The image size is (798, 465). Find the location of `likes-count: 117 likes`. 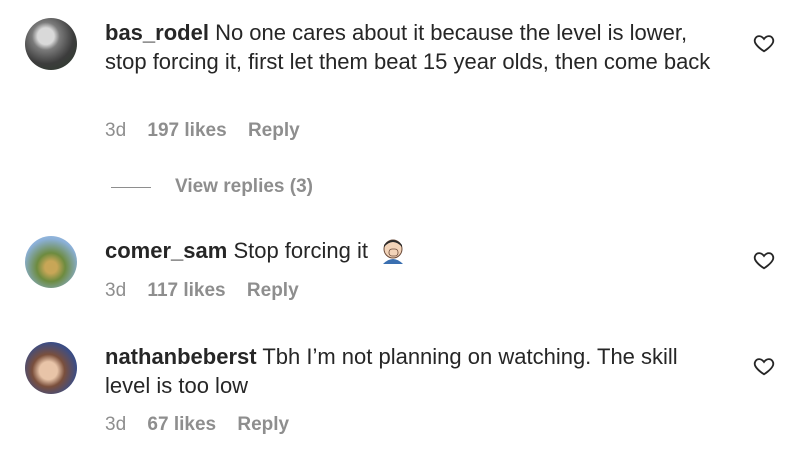

likes-count: 117 likes is located at coordinates (186, 290).